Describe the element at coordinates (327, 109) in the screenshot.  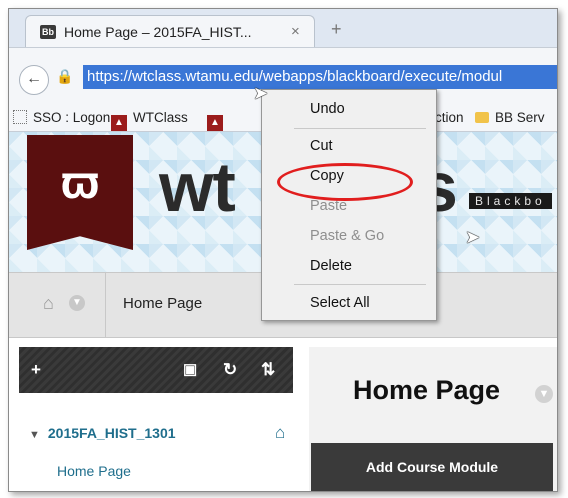
I see `context-menu-undo: Undo` at that location.